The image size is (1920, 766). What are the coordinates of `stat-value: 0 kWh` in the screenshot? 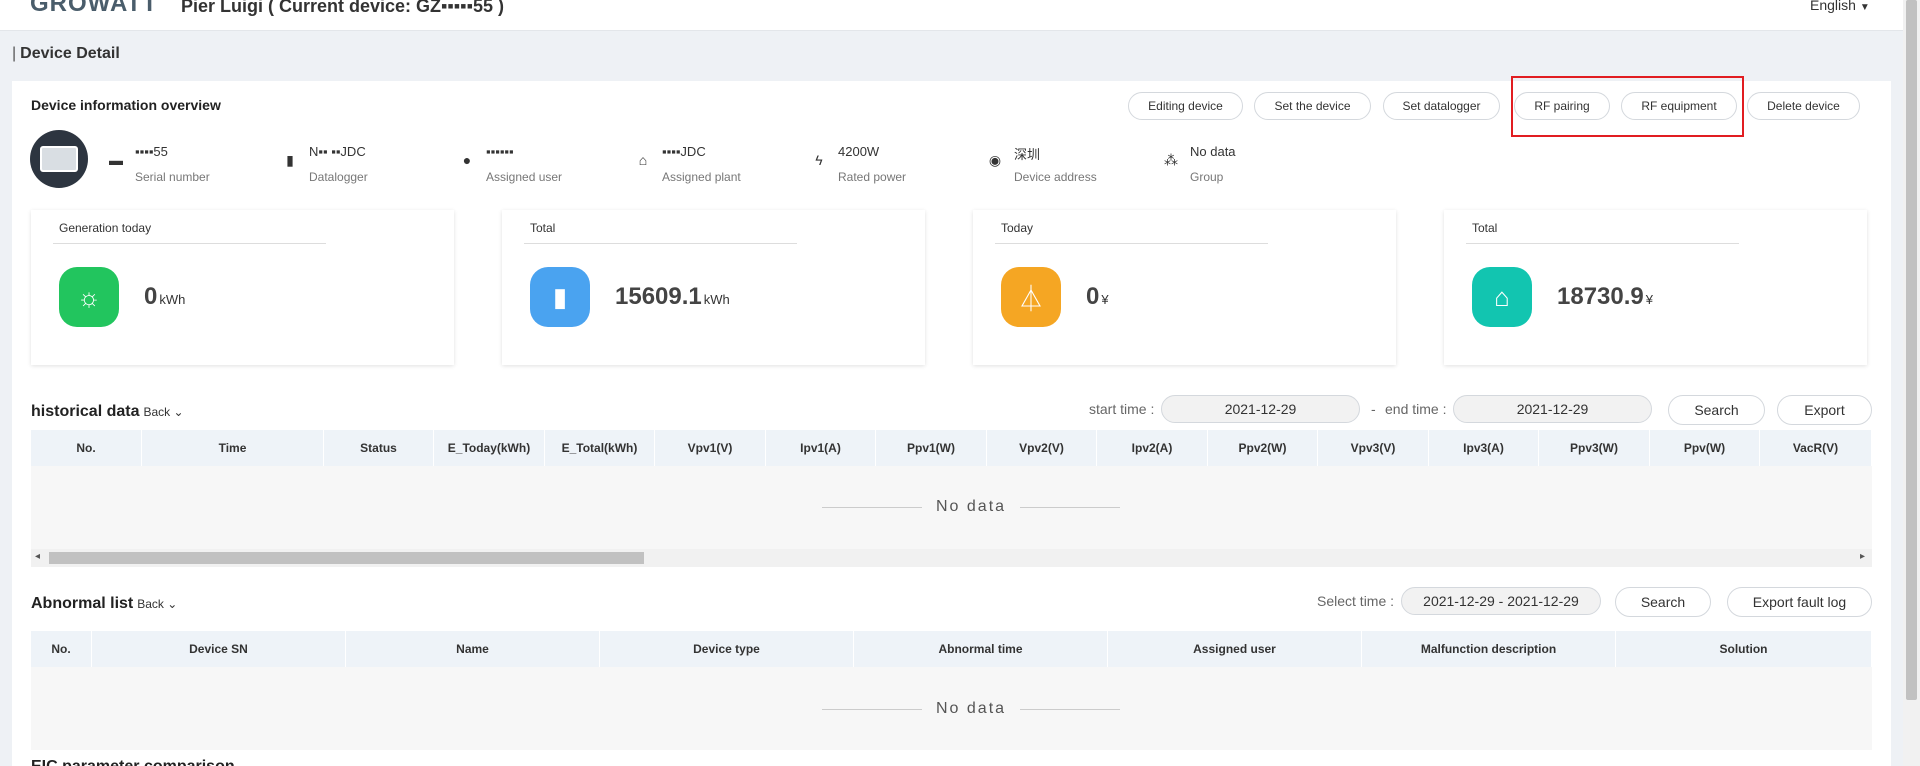 It's located at (164, 297).